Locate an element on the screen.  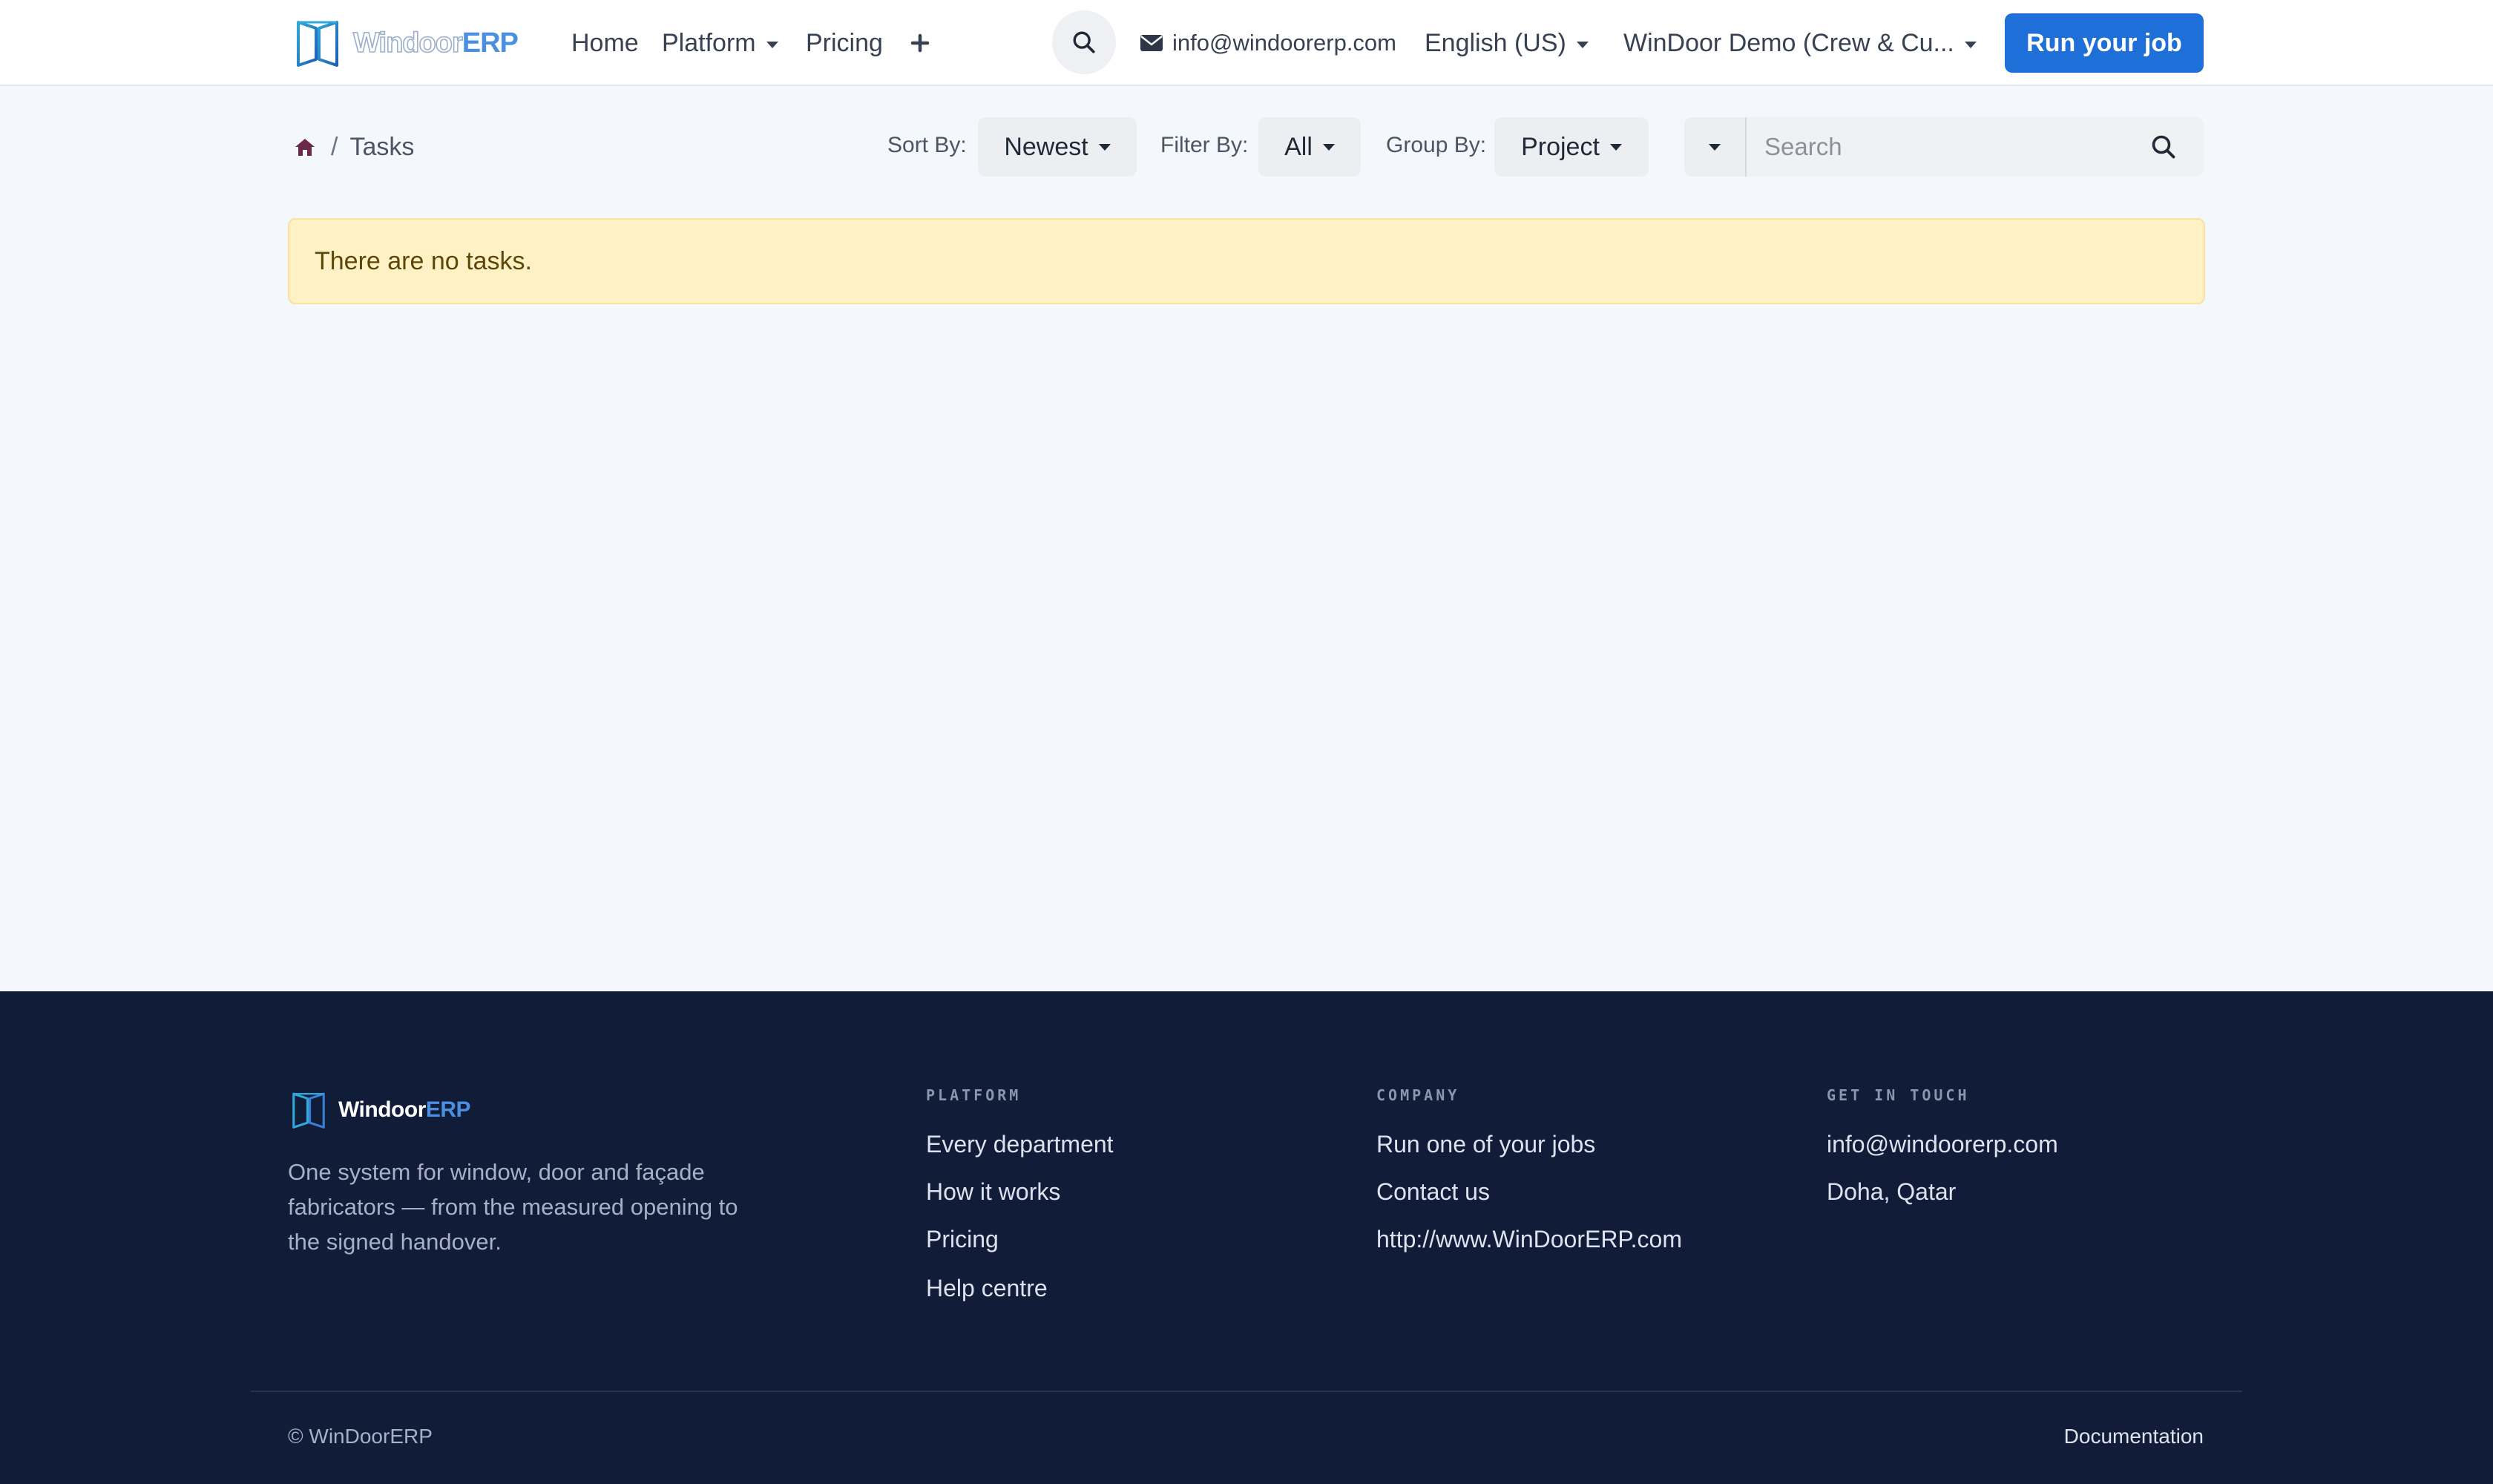
empty-tasks-alert: There are no tasks. is located at coordinates (1246, 261).